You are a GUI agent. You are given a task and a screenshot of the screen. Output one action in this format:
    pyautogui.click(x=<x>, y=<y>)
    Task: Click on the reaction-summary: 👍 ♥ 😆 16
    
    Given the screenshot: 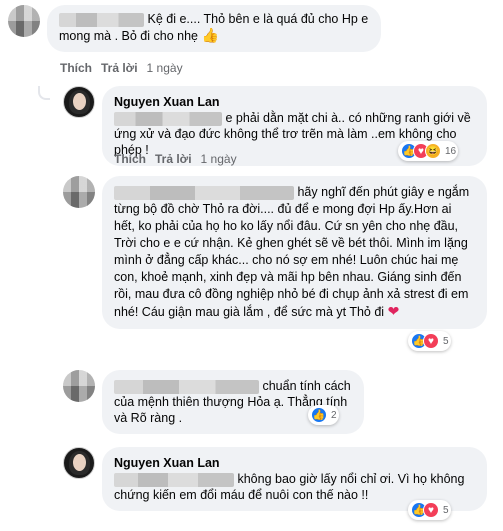 What is the action you would take?
    pyautogui.click(x=428, y=151)
    